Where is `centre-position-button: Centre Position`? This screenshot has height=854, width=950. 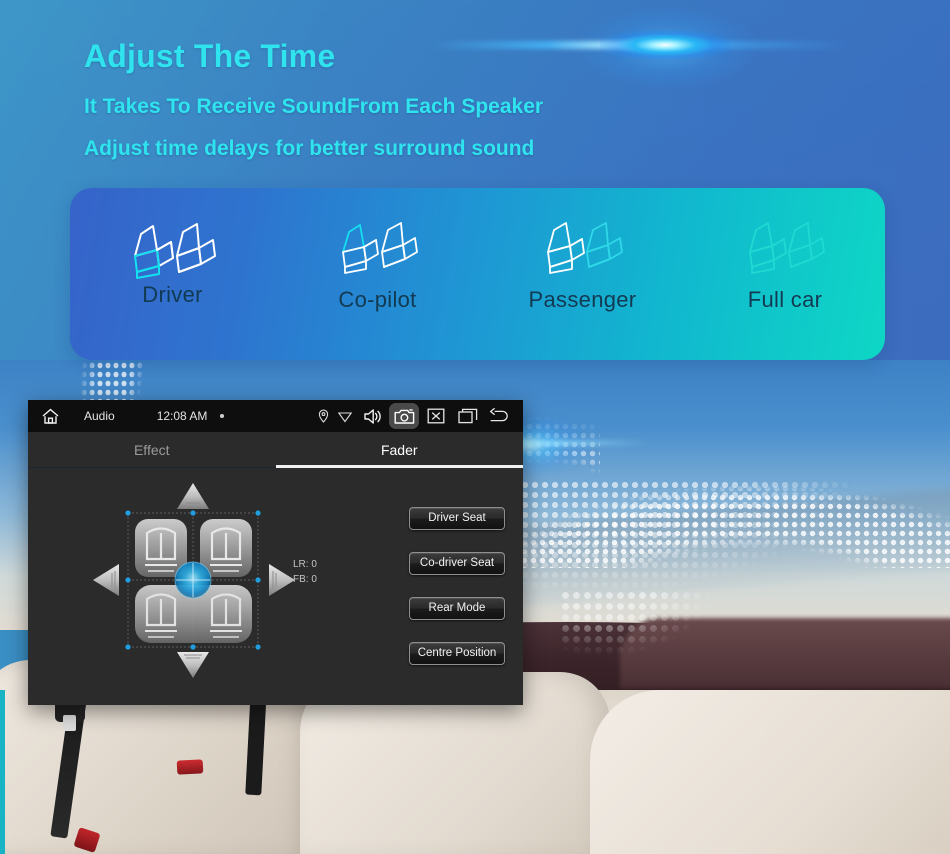
centre-position-button: Centre Position is located at coordinates (457, 653).